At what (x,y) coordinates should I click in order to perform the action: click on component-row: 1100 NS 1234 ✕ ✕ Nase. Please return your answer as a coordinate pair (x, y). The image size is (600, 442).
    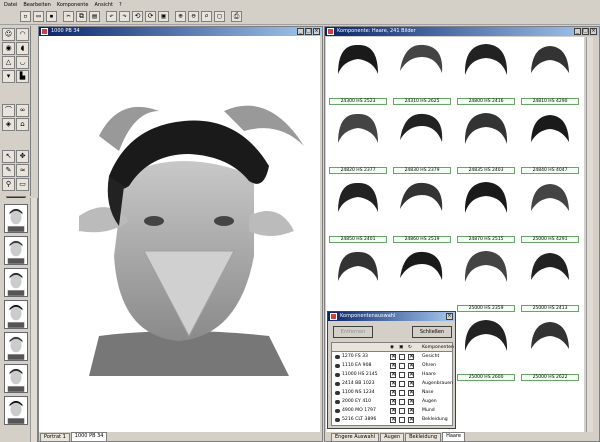
    Looking at the image, I should click on (392, 393).